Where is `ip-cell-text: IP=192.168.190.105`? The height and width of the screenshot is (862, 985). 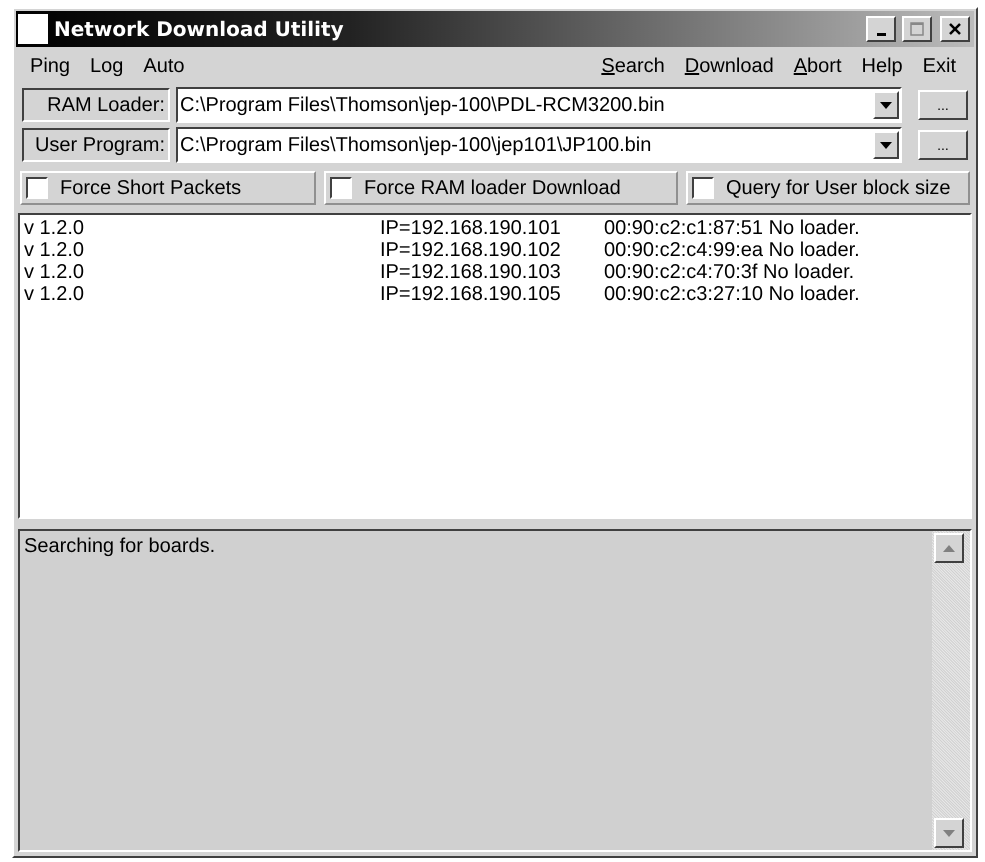
ip-cell-text: IP=192.168.190.105 is located at coordinates (471, 294).